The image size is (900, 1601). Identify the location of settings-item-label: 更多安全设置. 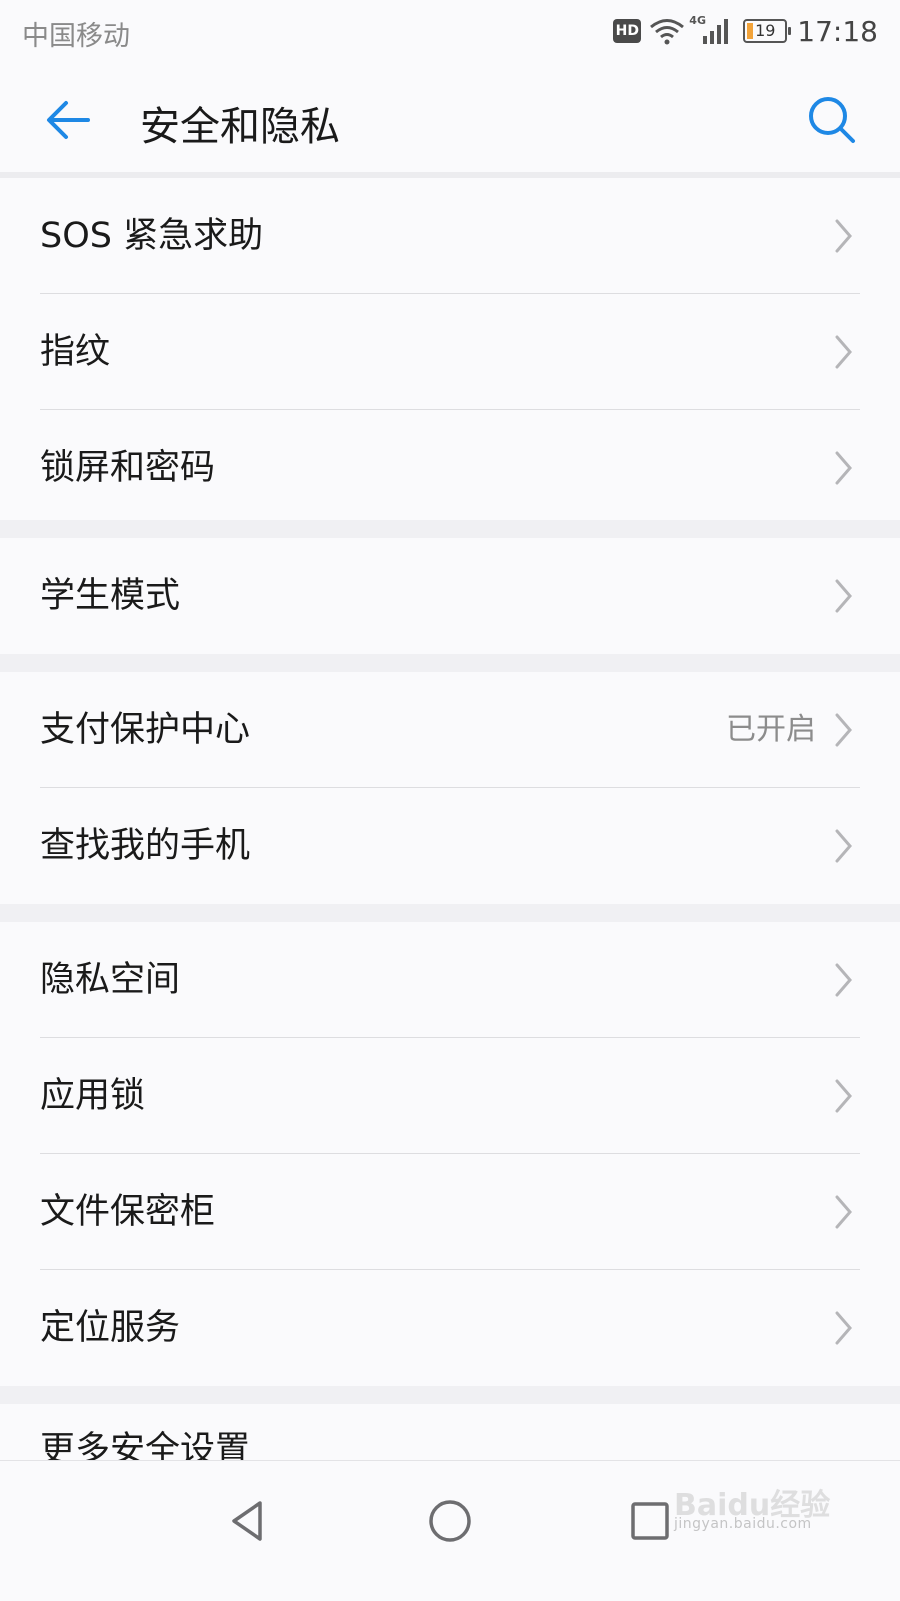
(145, 1445).